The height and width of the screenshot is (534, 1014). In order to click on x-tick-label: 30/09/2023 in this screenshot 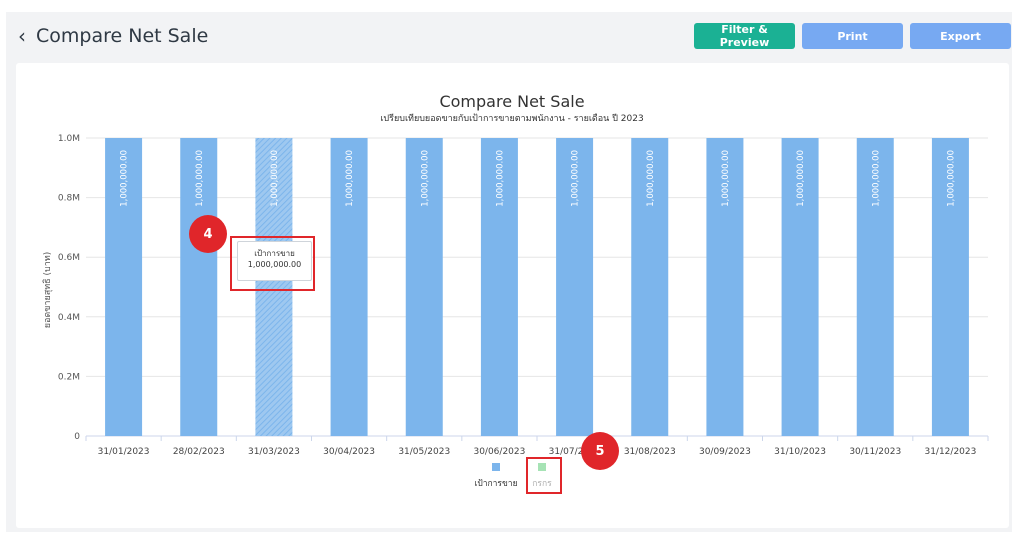, I will do `click(725, 452)`.